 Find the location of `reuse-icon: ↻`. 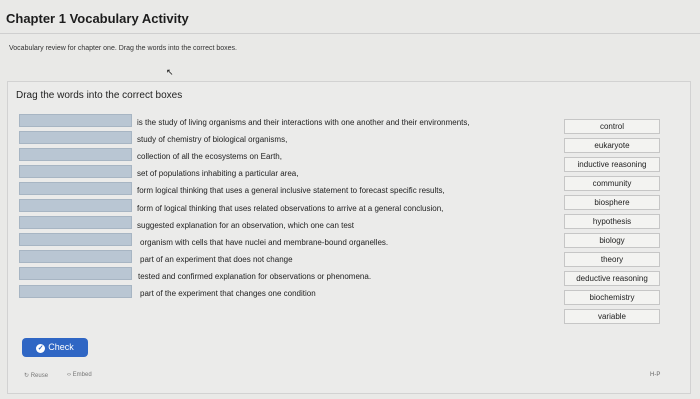

reuse-icon: ↻ is located at coordinates (27, 376).